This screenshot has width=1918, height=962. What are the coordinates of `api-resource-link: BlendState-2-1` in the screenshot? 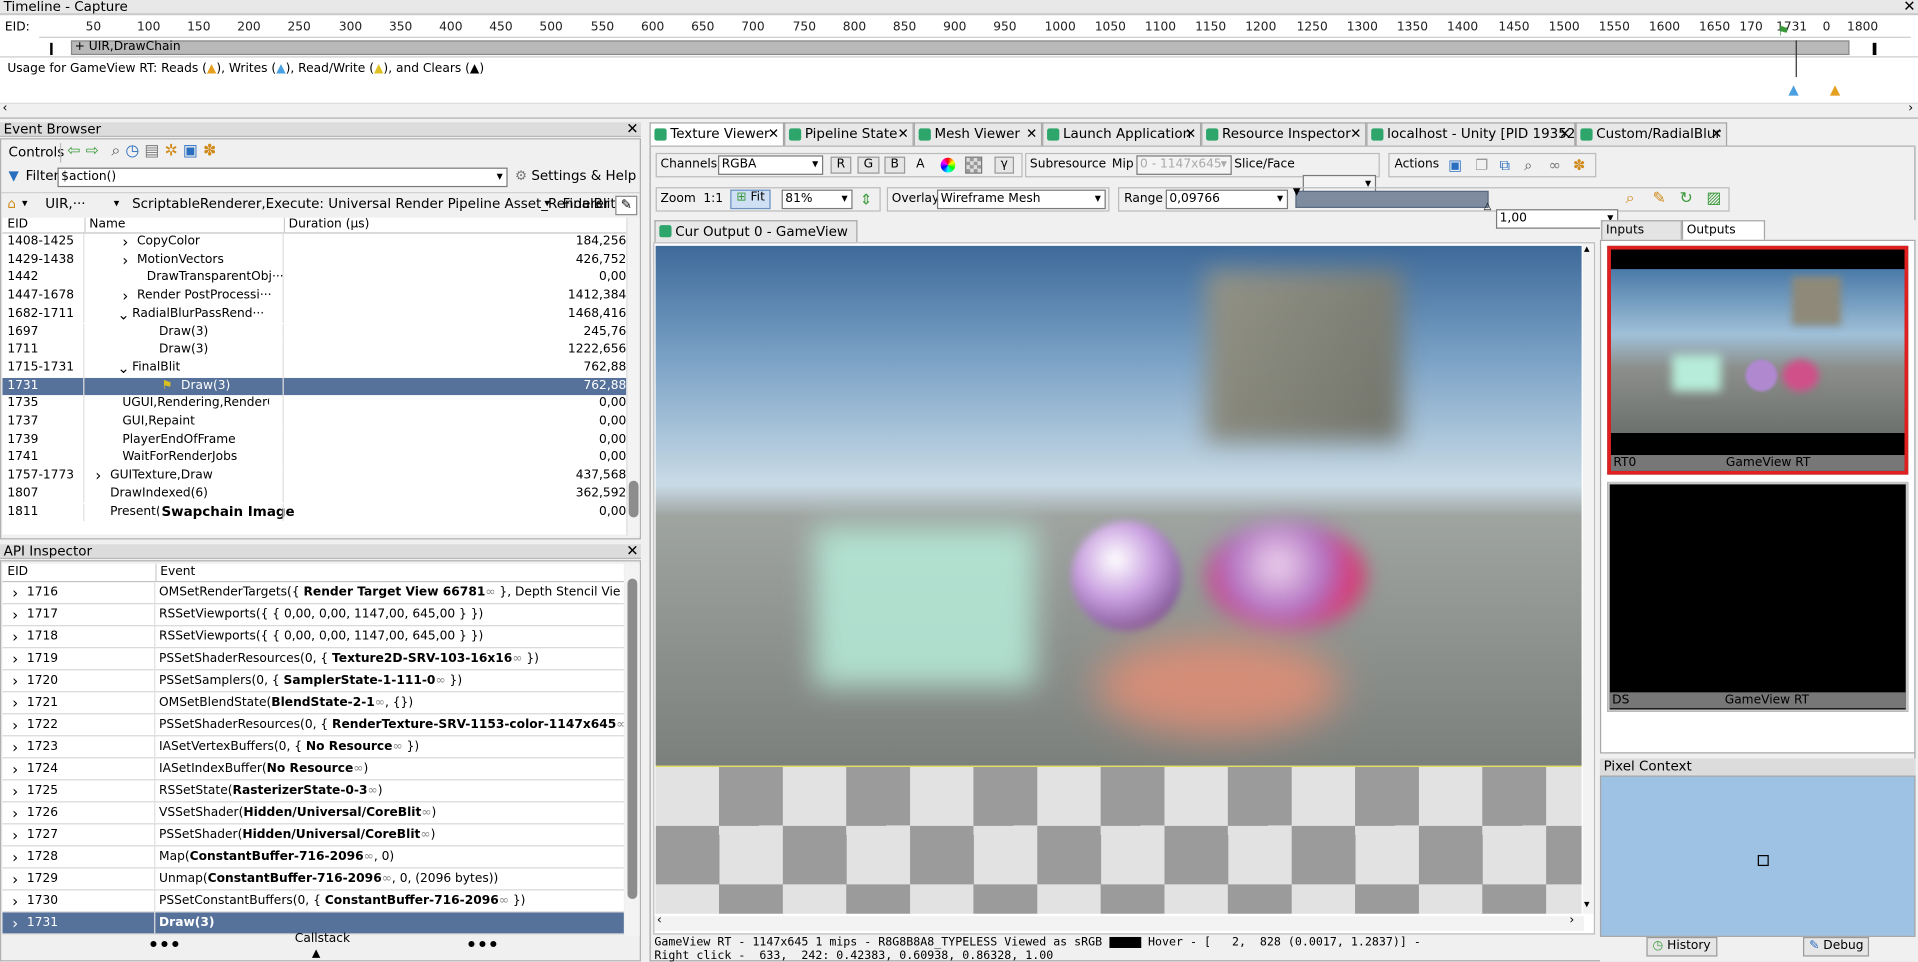 It's located at (323, 702).